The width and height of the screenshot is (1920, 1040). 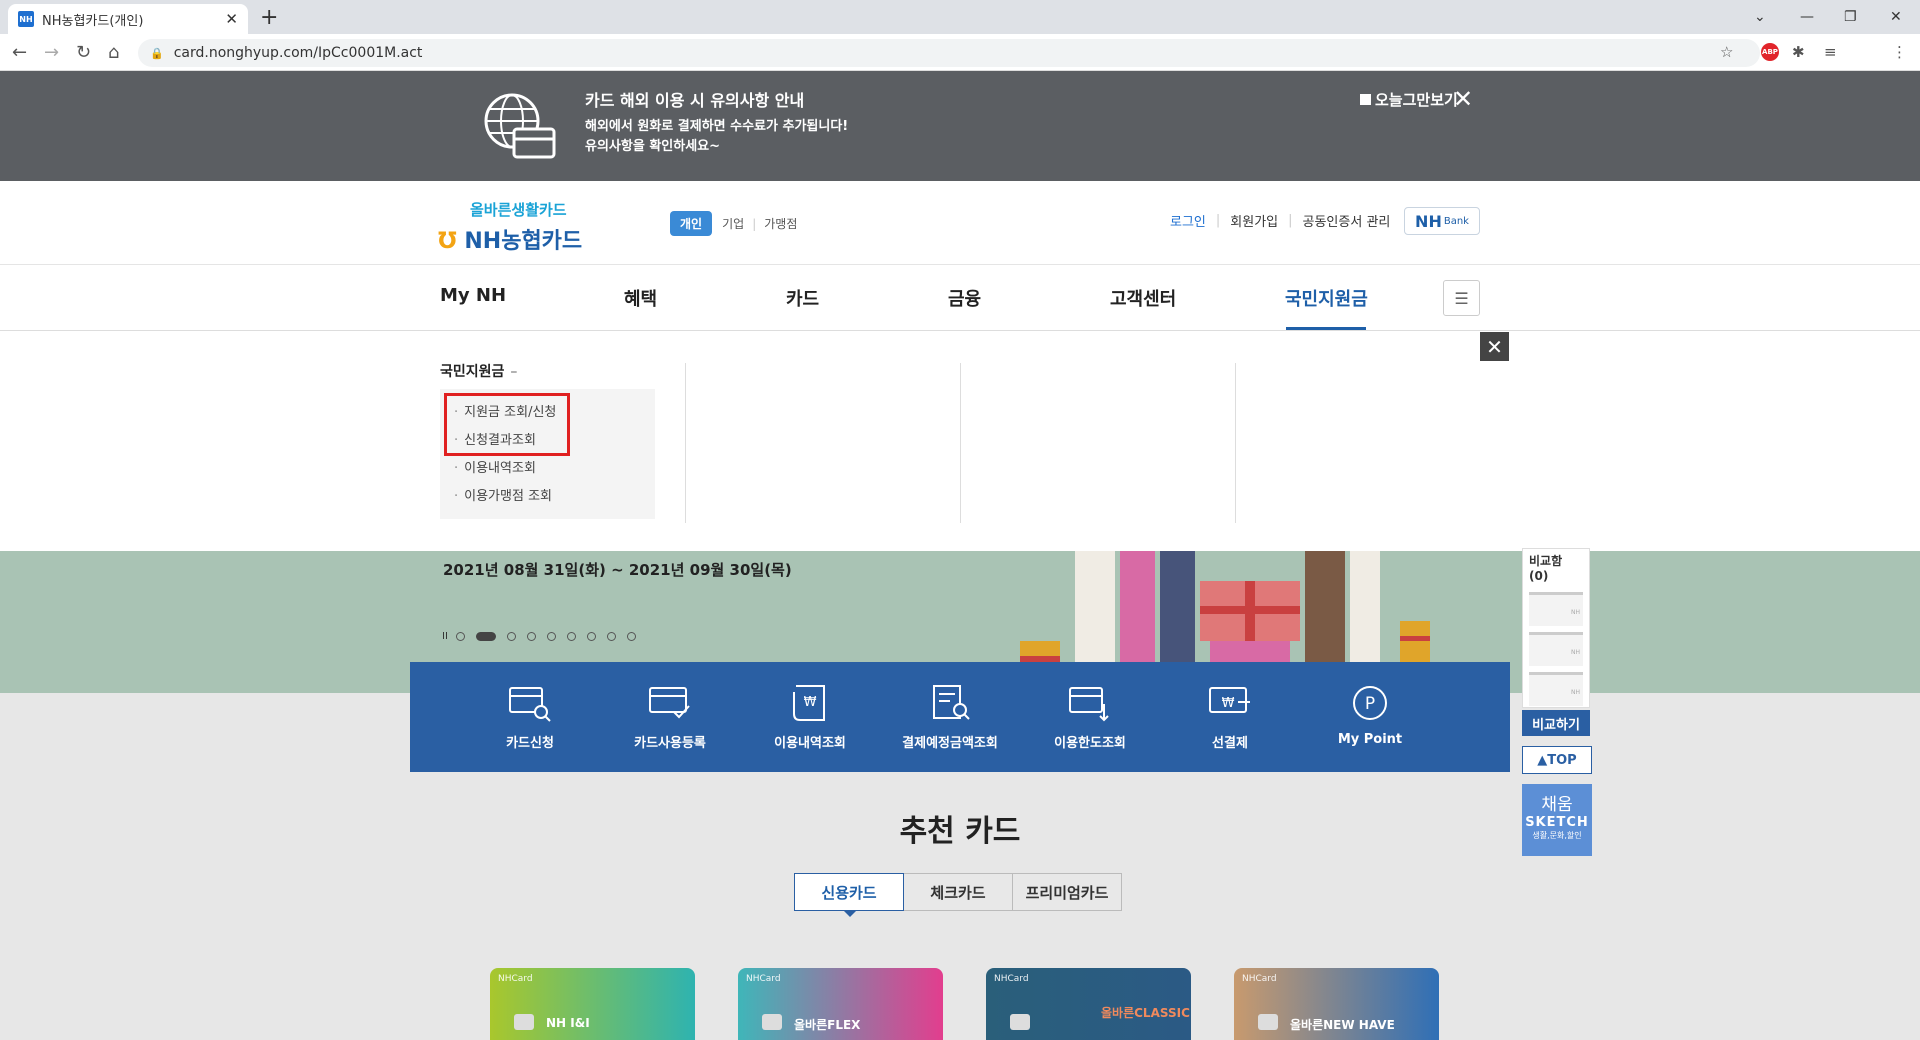 I want to click on red-highlight-box, so click(x=507, y=424).